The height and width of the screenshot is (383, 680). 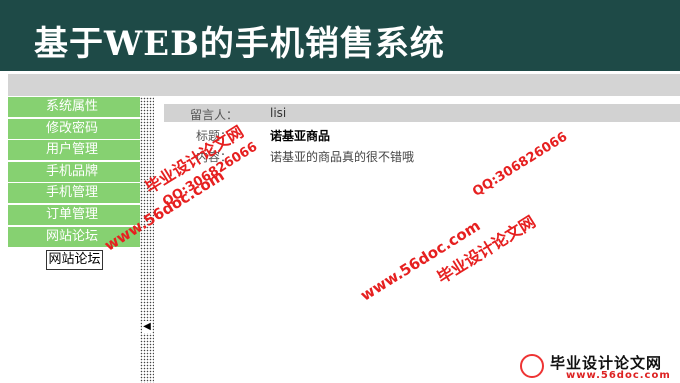 What do you see at coordinates (74, 214) in the screenshot?
I see `sidebar-item-order-management: 订单管理` at bounding box center [74, 214].